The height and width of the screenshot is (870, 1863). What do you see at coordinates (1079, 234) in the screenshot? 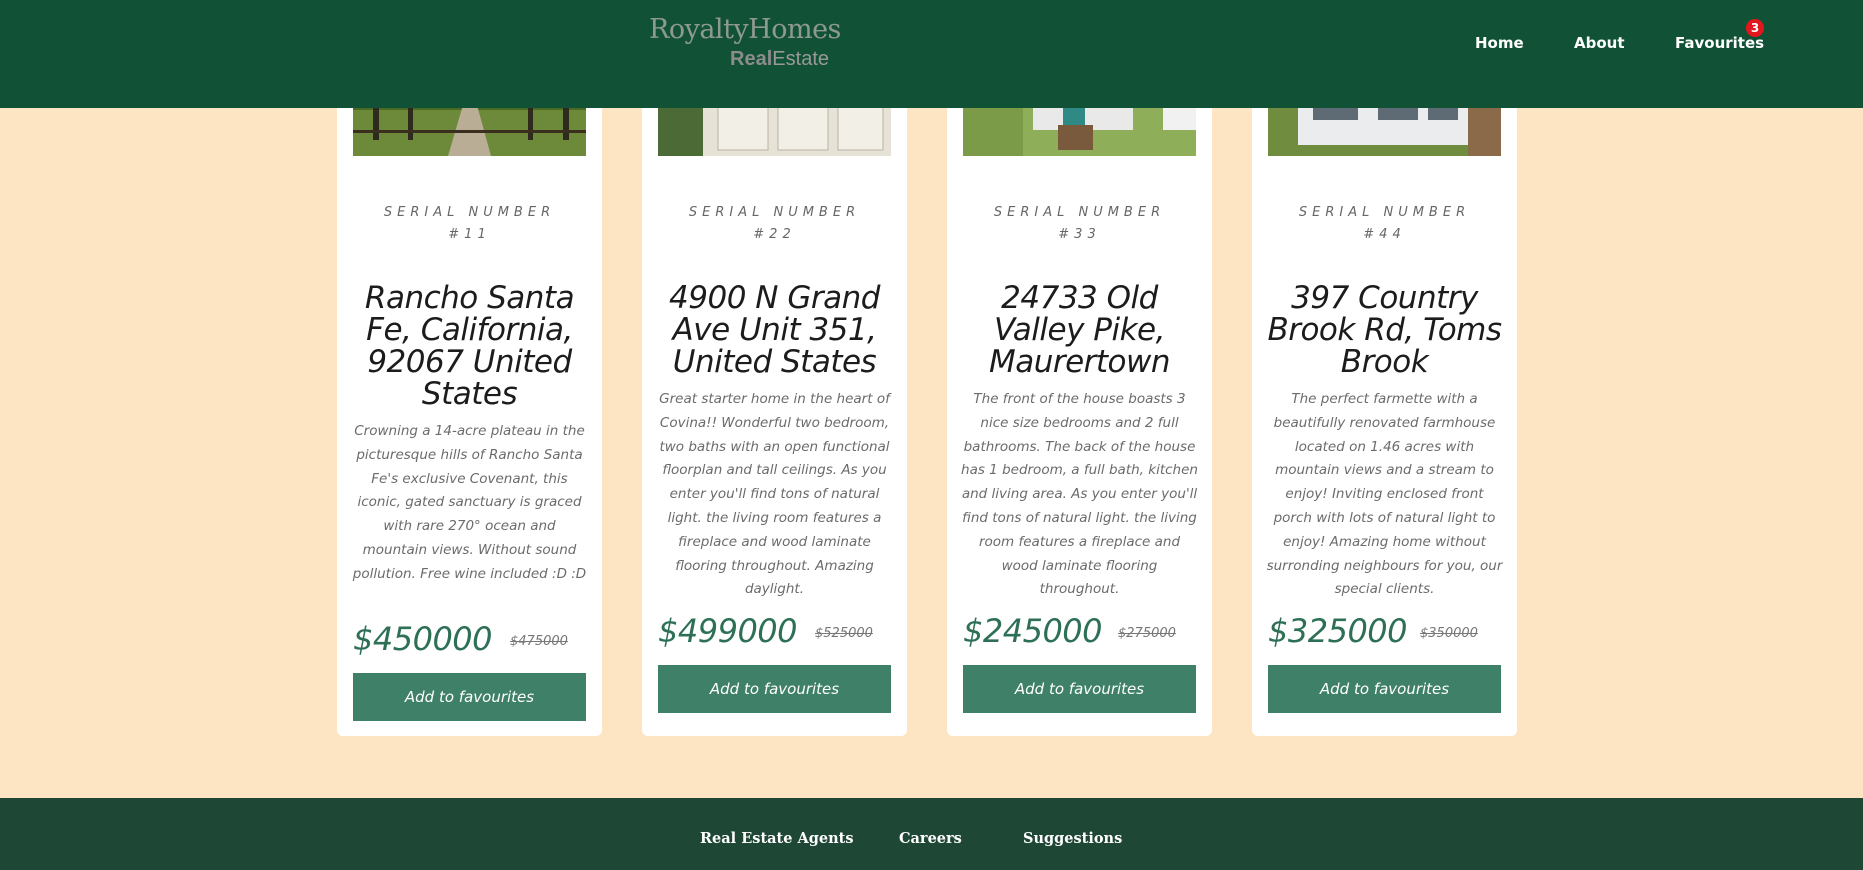
I see `serial-value: #33` at bounding box center [1079, 234].